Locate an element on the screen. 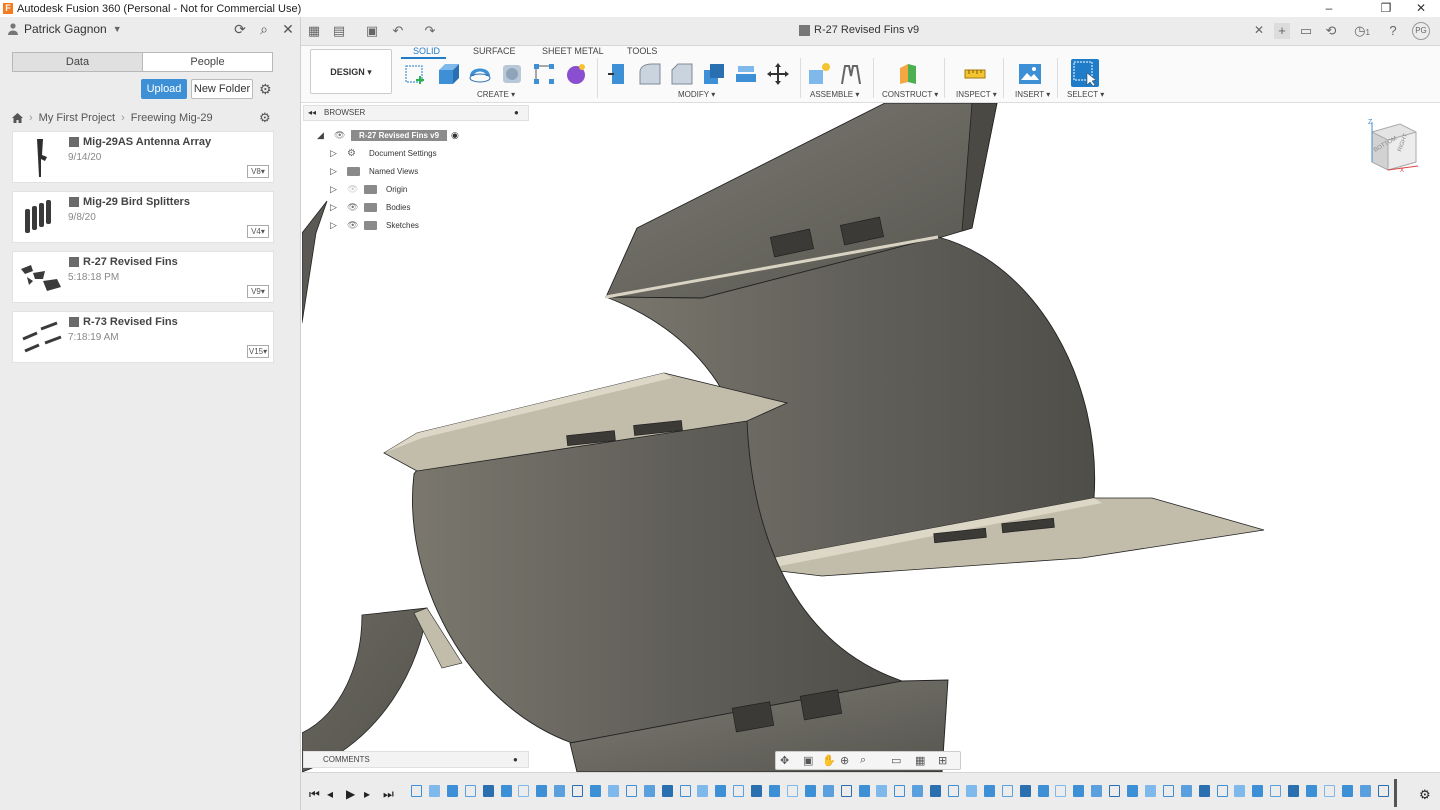 The height and width of the screenshot is (810, 1440). document-tab: R-27 Revised Fins v9 is located at coordinates (859, 30).